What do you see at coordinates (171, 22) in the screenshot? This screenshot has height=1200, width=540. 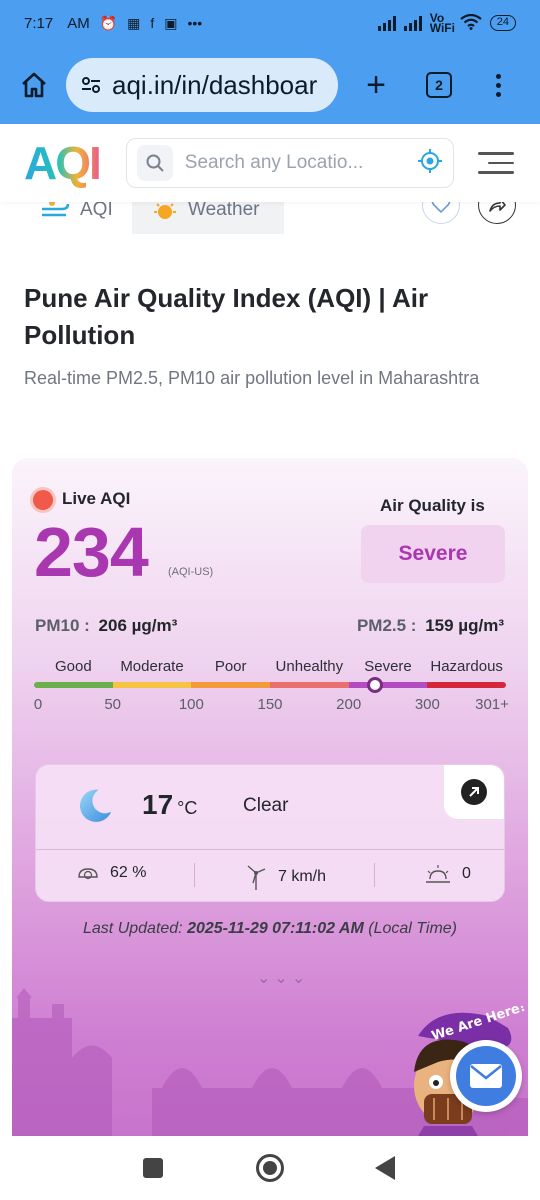 I see `messenger-icon: ▣` at bounding box center [171, 22].